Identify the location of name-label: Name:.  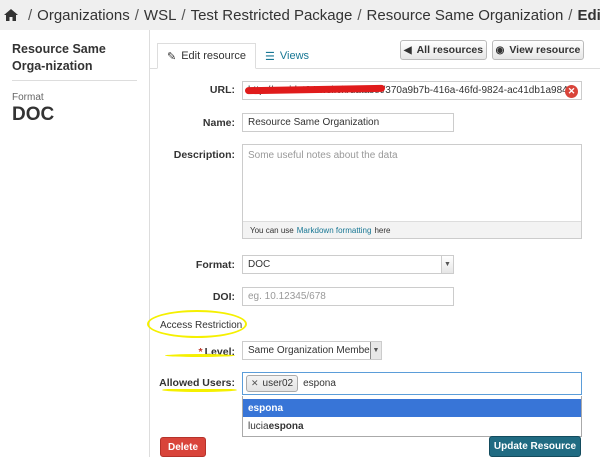
(218, 123).